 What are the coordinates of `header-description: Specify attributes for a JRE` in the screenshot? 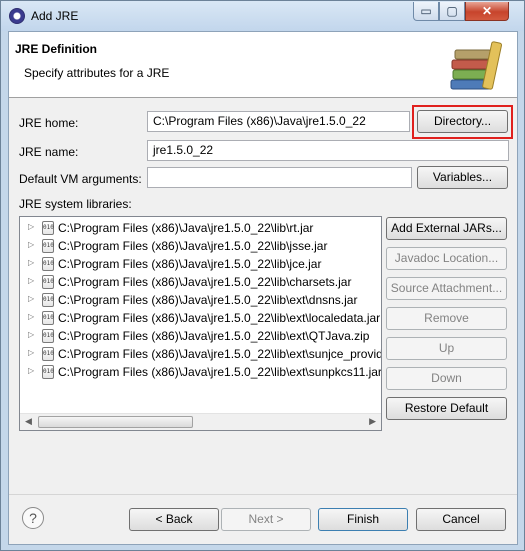 It's located at (97, 73).